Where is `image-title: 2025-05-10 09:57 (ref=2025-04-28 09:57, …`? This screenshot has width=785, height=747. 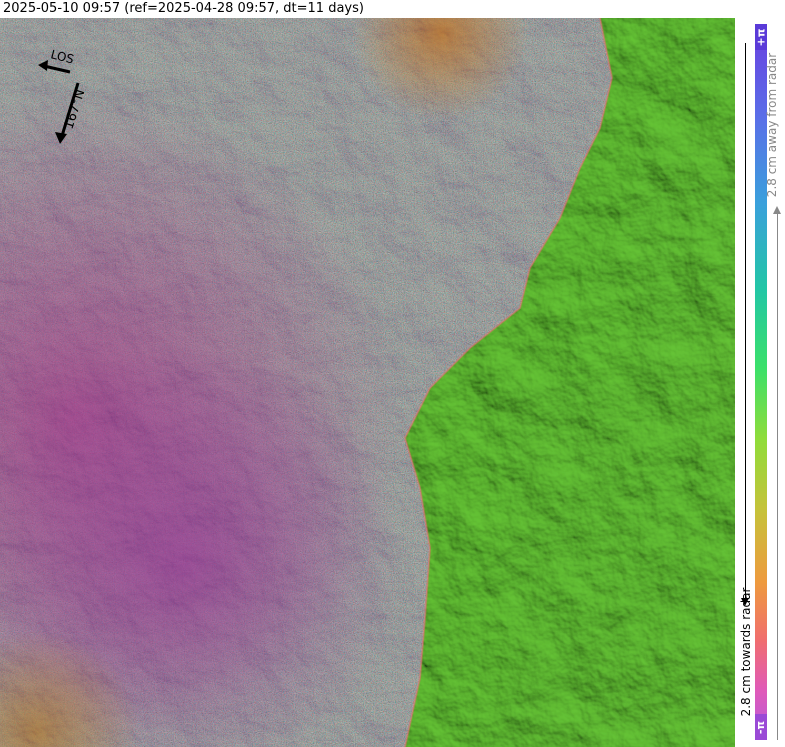 image-title: 2025-05-10 09:57 (ref=2025-04-28 09:57, … is located at coordinates (183, 8).